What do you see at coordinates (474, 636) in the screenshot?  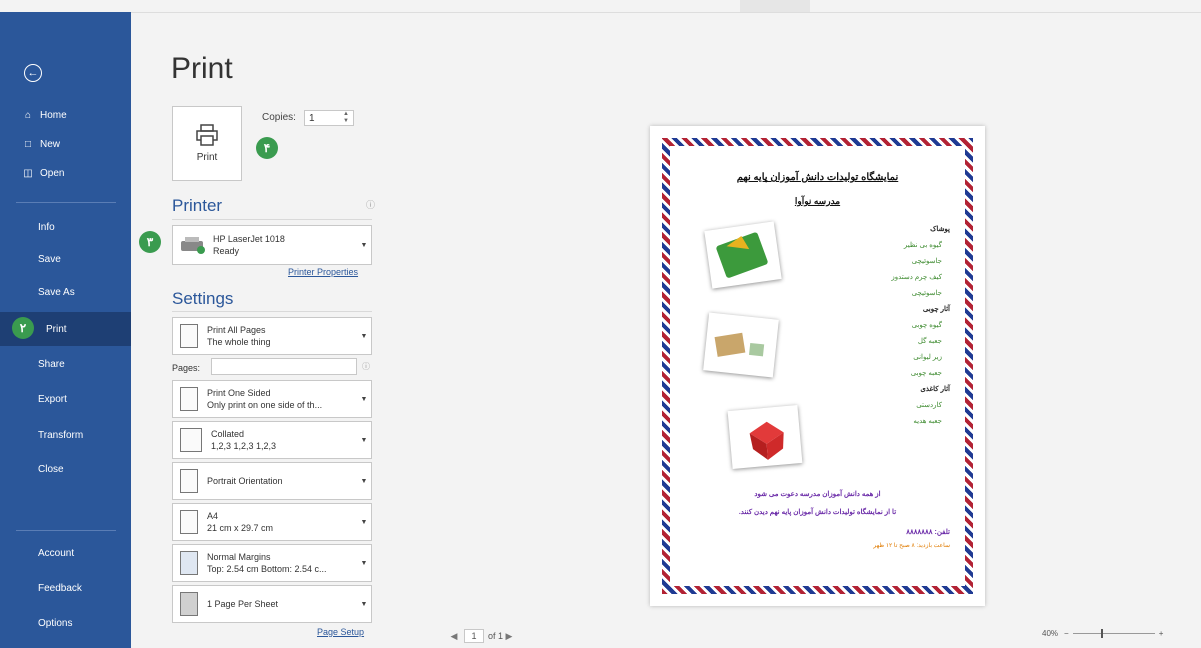 I see `current-page-input: 1` at bounding box center [474, 636].